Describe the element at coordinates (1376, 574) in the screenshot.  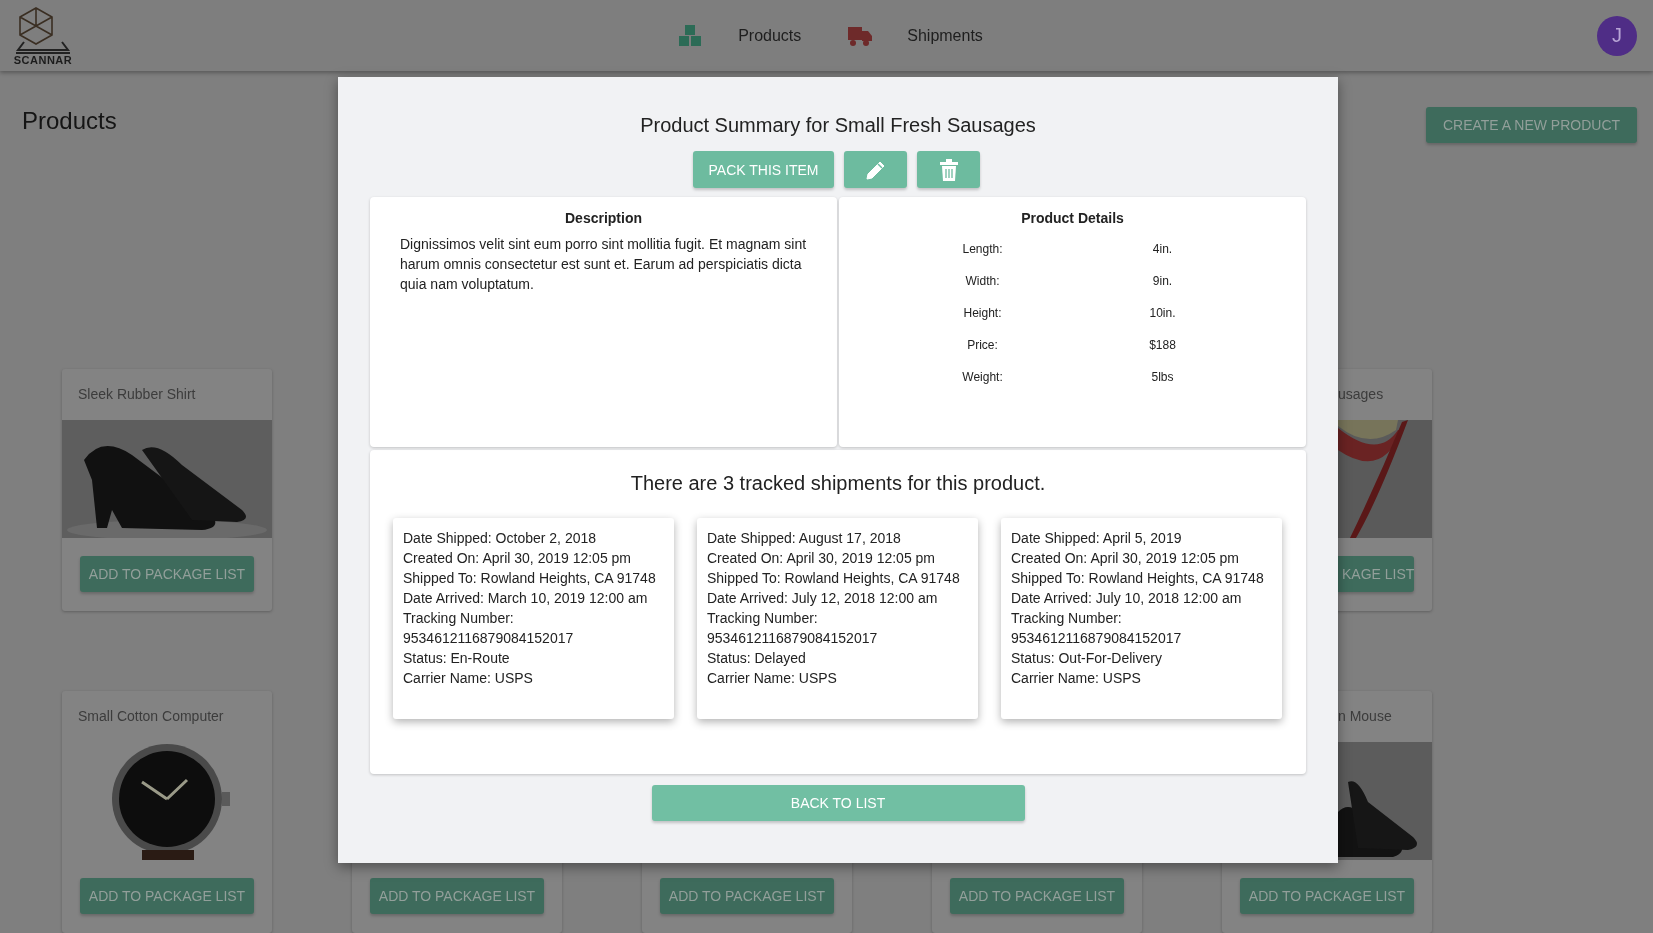
I see `add-to-package-button: KAGE LIST` at that location.